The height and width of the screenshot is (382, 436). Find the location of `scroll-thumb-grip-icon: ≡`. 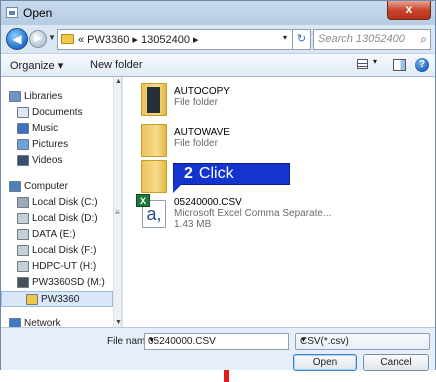

scroll-thumb-grip-icon: ≡ is located at coordinates (117, 212).